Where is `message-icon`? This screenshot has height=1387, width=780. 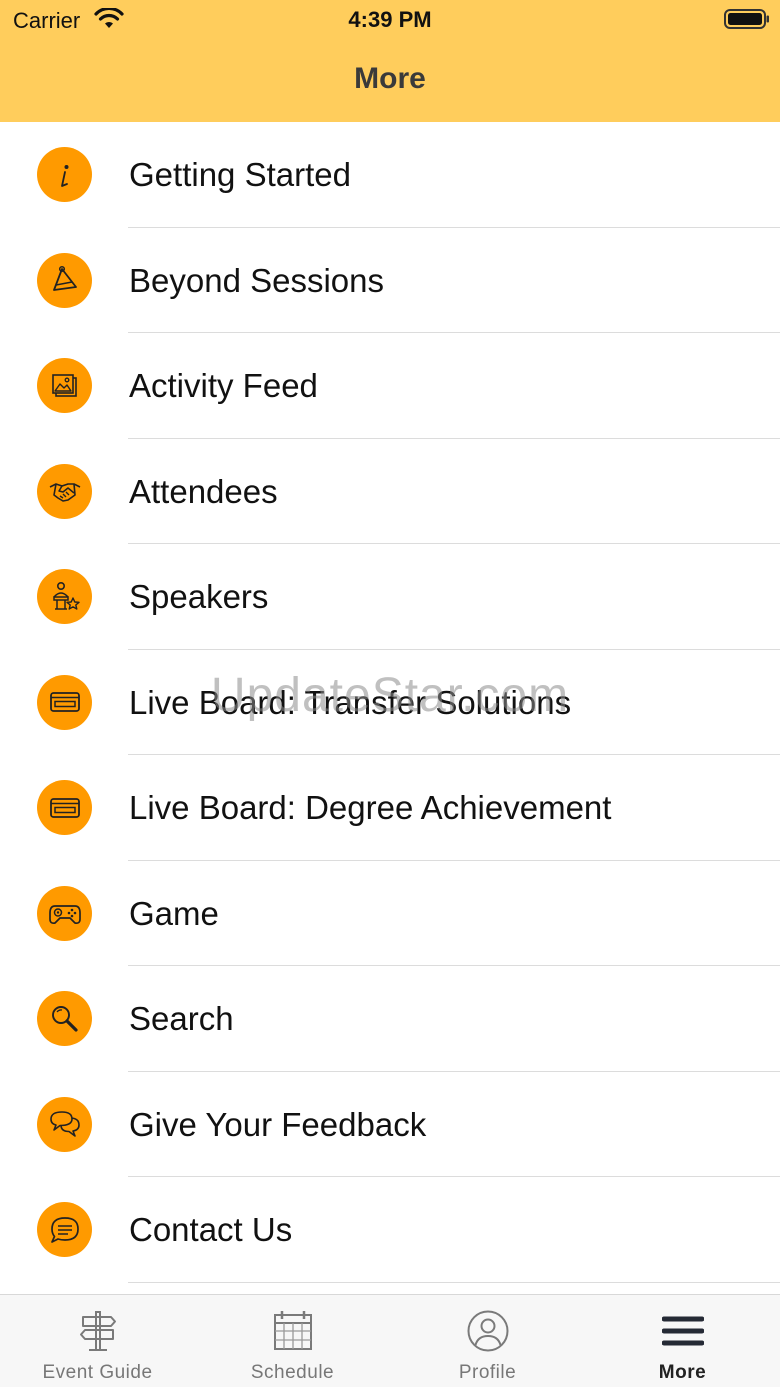
message-icon is located at coordinates (64, 1229).